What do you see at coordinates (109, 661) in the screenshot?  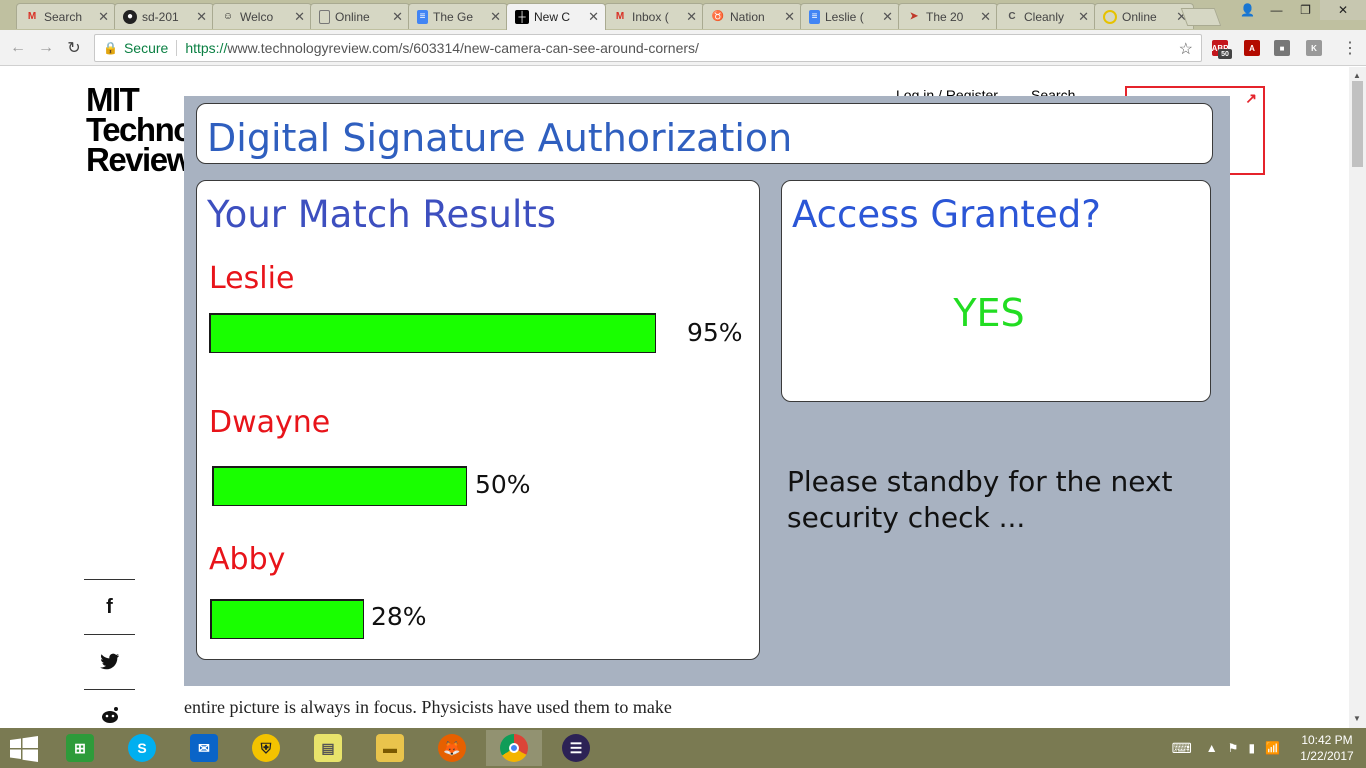 I see `twitter-icon` at bounding box center [109, 661].